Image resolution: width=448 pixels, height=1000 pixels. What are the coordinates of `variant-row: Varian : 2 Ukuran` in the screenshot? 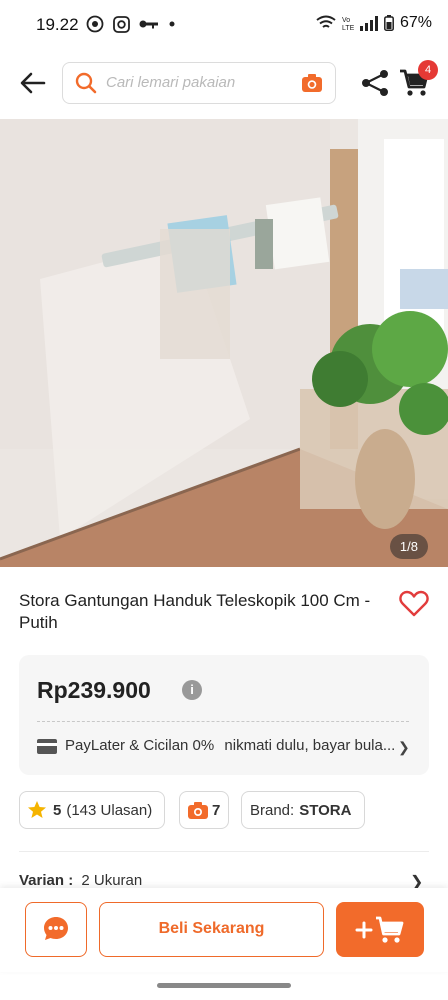 It's located at (80, 880).